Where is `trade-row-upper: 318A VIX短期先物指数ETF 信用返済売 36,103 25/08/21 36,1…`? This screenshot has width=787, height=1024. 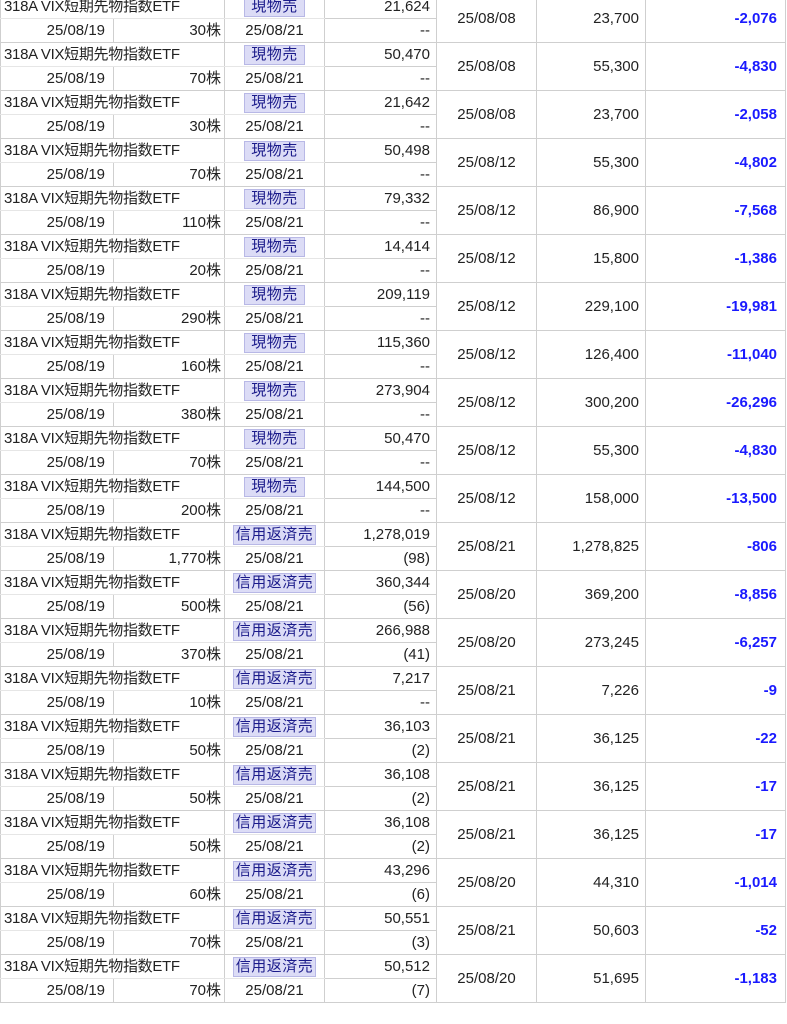 trade-row-upper: 318A VIX短期先物指数ETF 信用返済売 36,103 25/08/21 36,1… is located at coordinates (393, 738).